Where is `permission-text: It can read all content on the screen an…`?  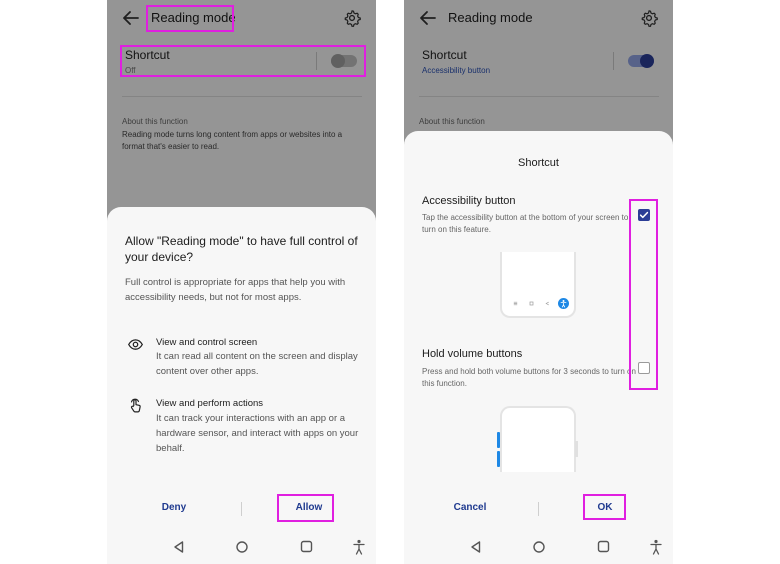
permission-text: It can read all content on the screen an… is located at coordinates (257, 364).